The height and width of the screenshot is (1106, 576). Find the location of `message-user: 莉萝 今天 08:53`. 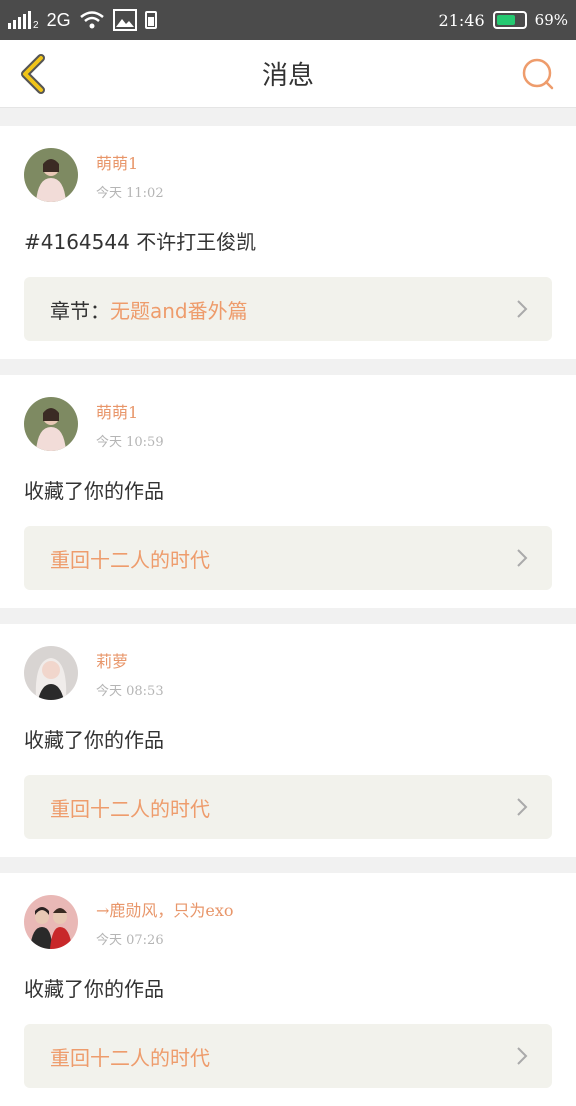

message-user: 莉萝 今天 08:53 is located at coordinates (288, 673).